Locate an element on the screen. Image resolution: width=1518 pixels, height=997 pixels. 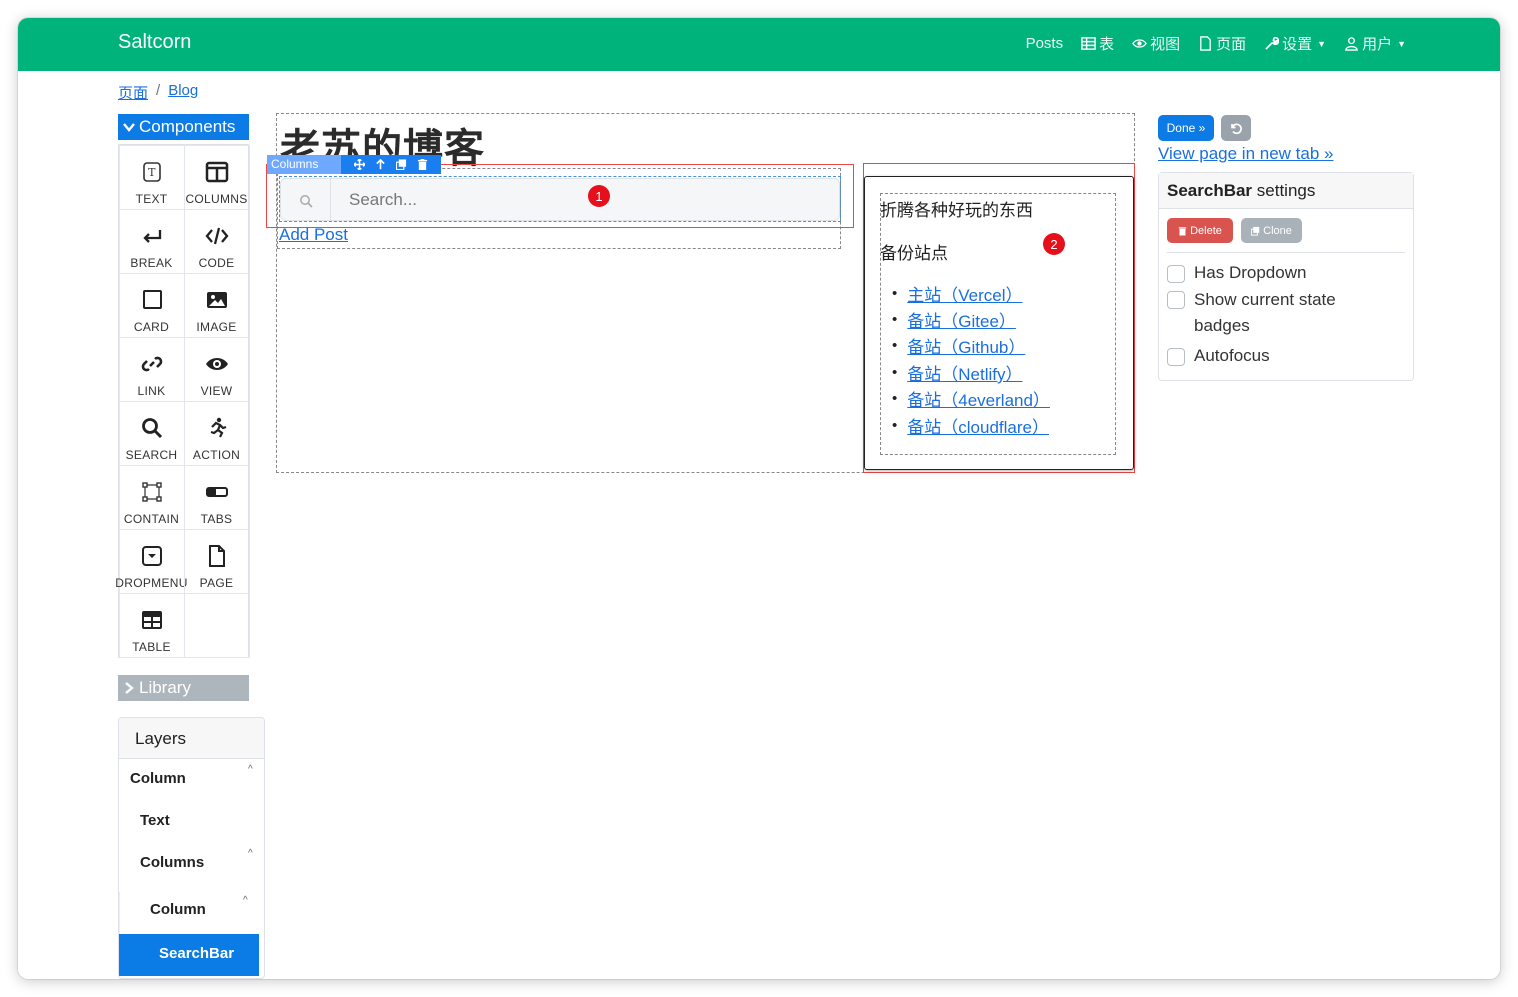
columns-selection-tag: Columns is located at coordinates (304, 164).